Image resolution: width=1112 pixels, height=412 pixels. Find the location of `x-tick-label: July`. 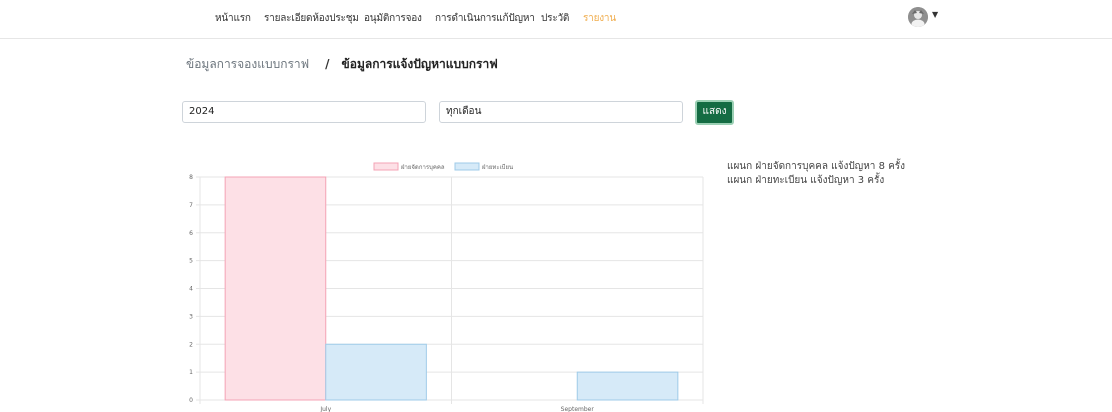

x-tick-label: July is located at coordinates (325, 409).